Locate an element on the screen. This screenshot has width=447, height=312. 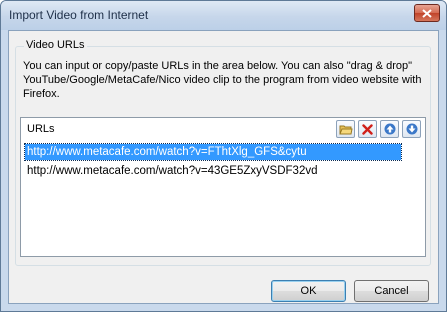
open-folder-icon is located at coordinates (345, 130).